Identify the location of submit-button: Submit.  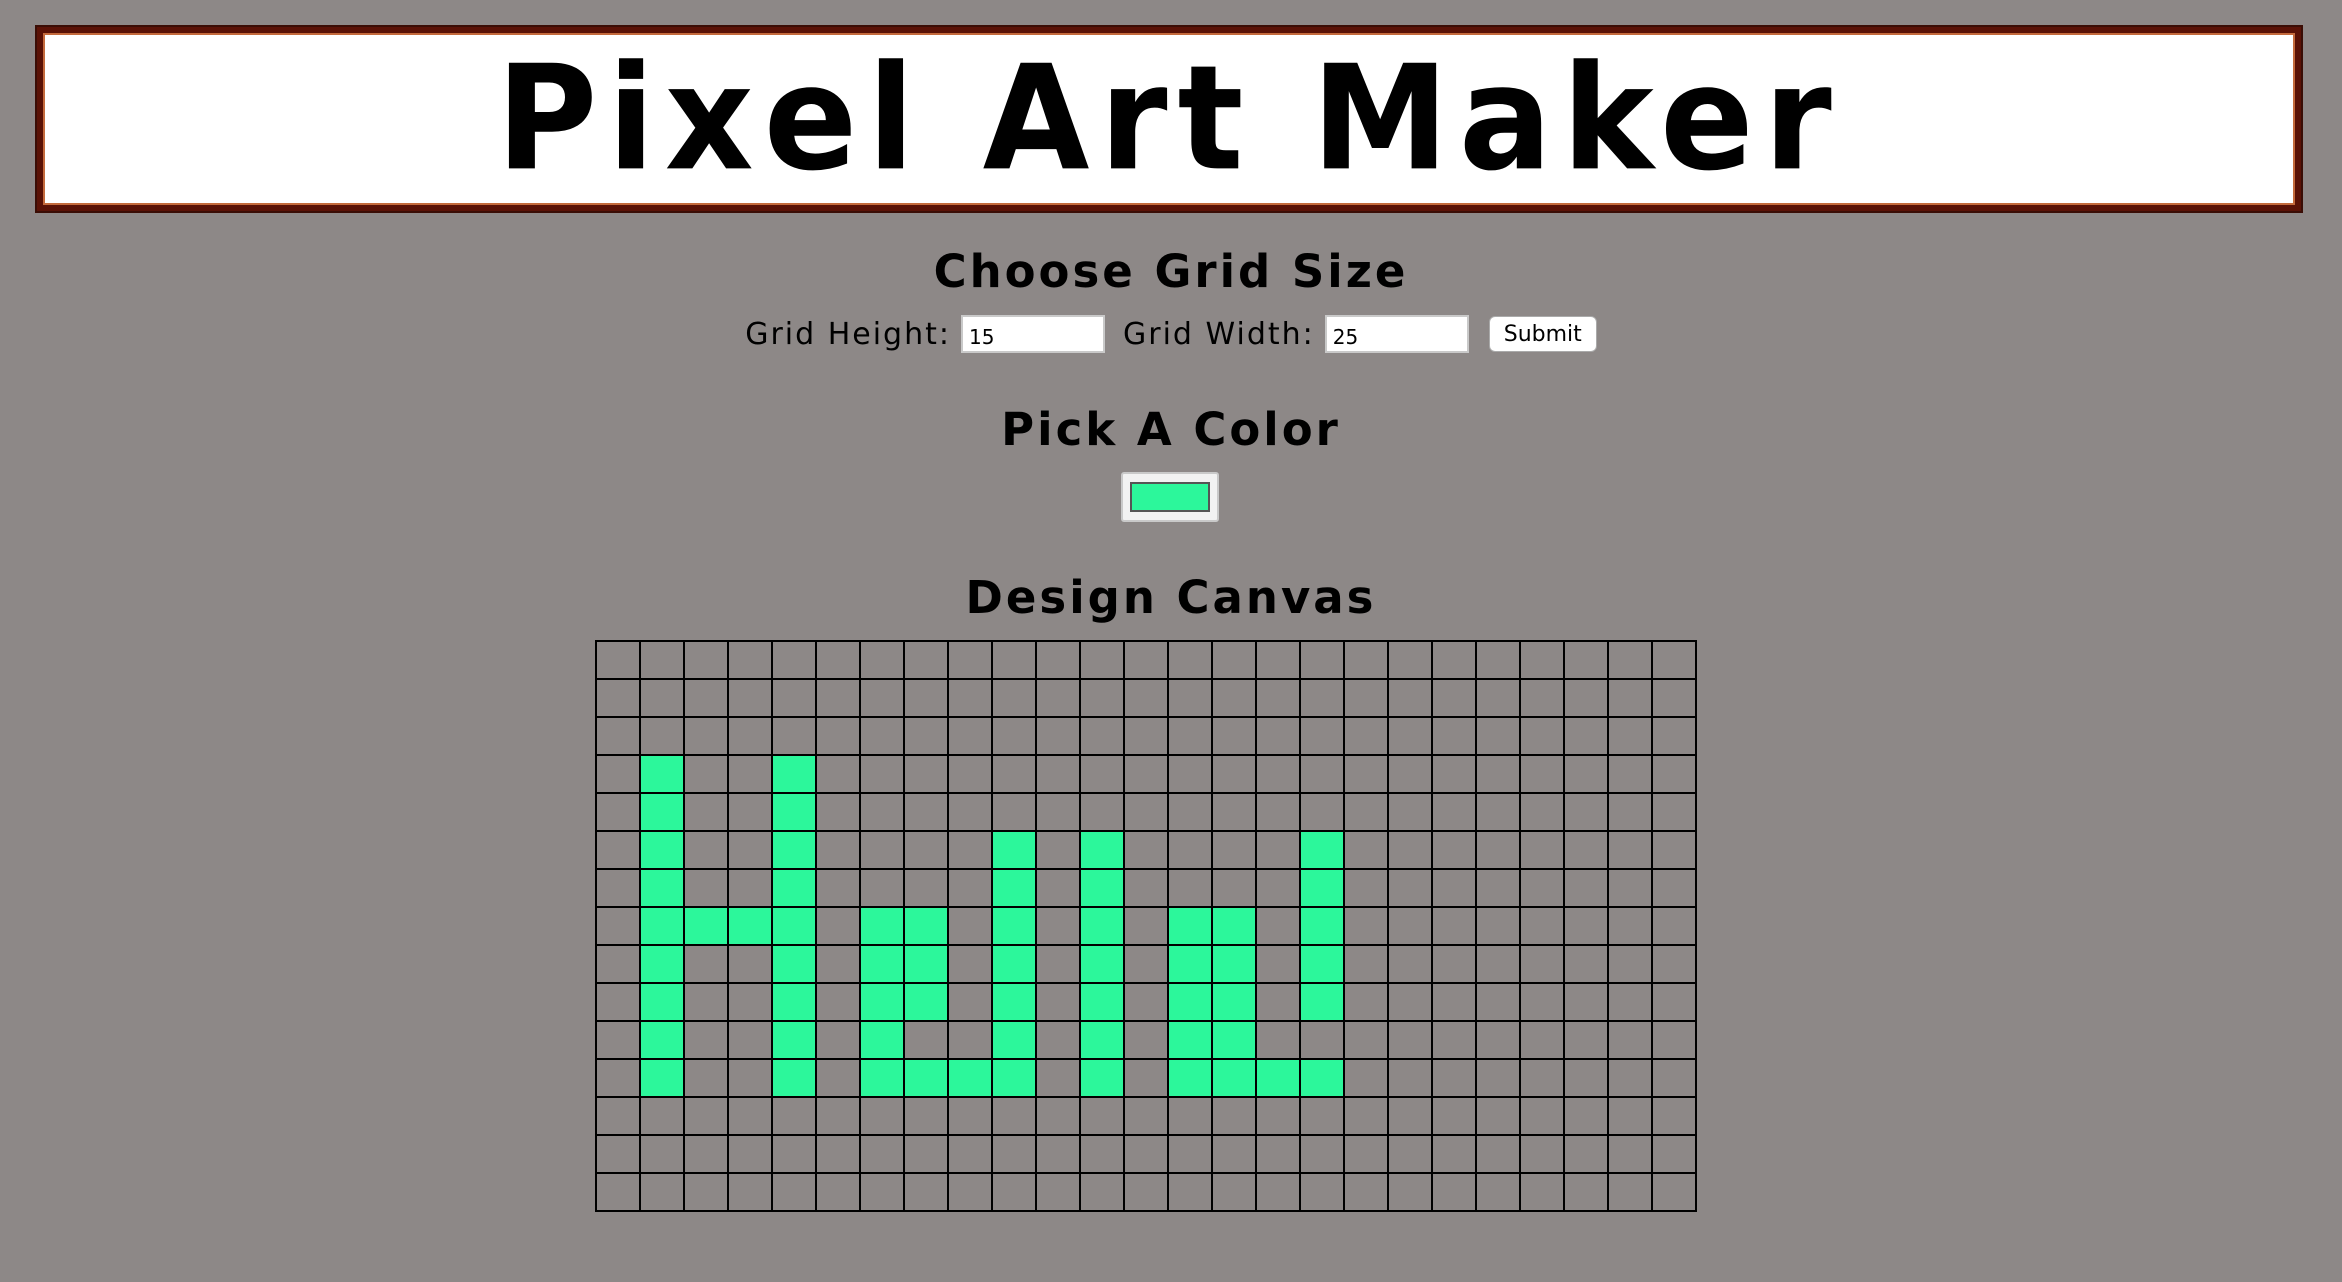
(1542, 334).